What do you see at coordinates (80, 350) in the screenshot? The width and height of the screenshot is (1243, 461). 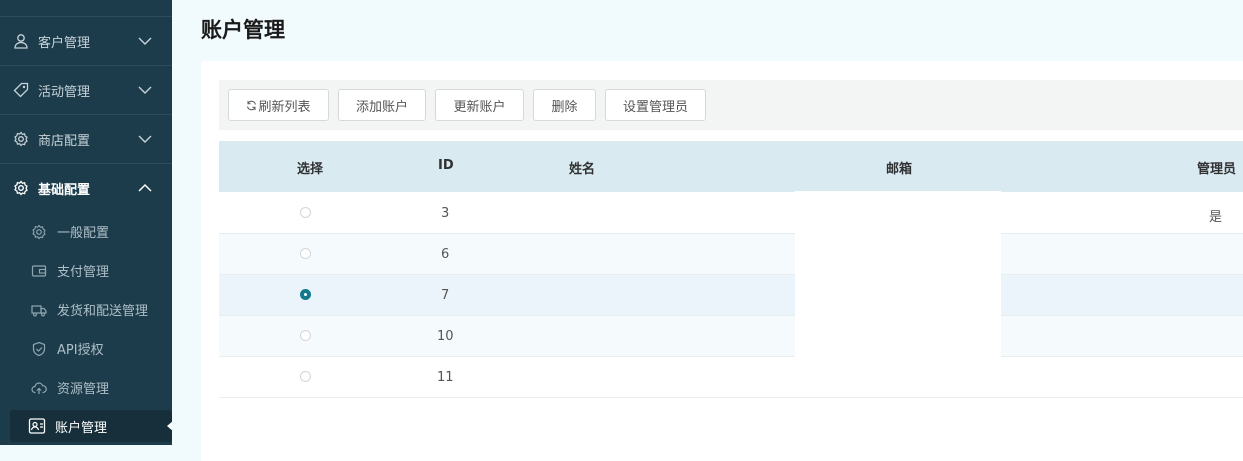 I see `submenu-label: API授权` at bounding box center [80, 350].